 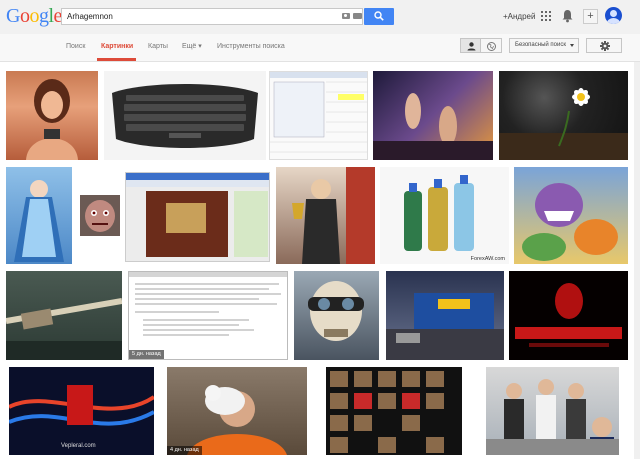 I want to click on abstract-logo-wallpaper, so click(x=81, y=405).